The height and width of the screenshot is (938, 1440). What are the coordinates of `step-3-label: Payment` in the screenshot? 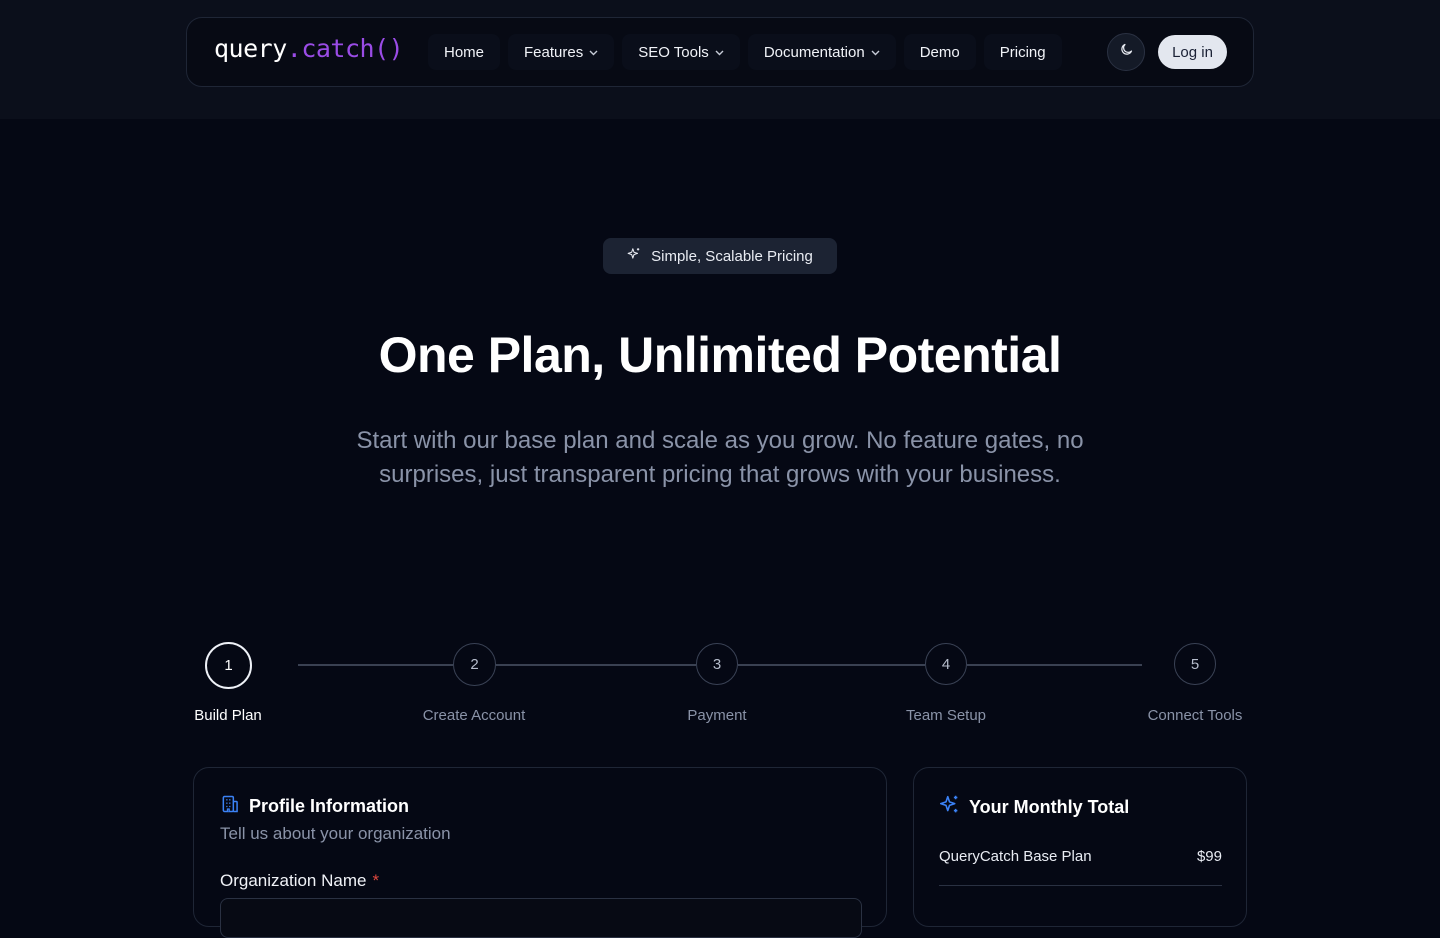 It's located at (717, 715).